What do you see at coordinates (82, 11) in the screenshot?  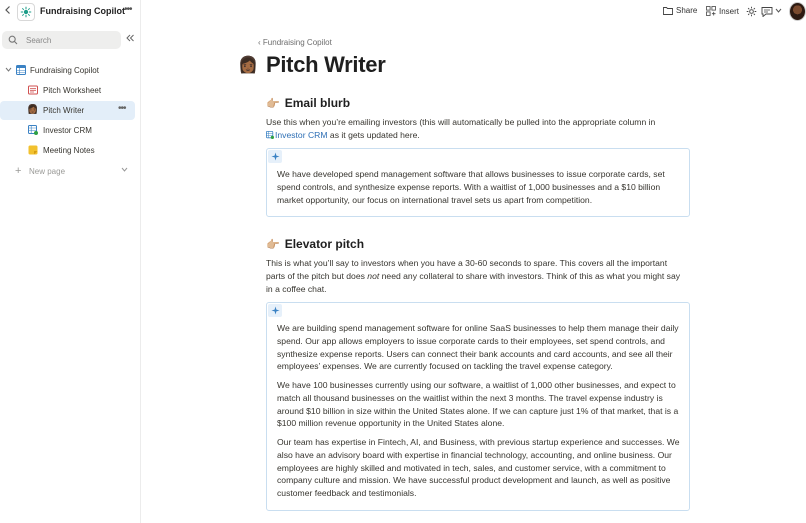 I see `workspace-title: Fundraising Copilot` at bounding box center [82, 11].